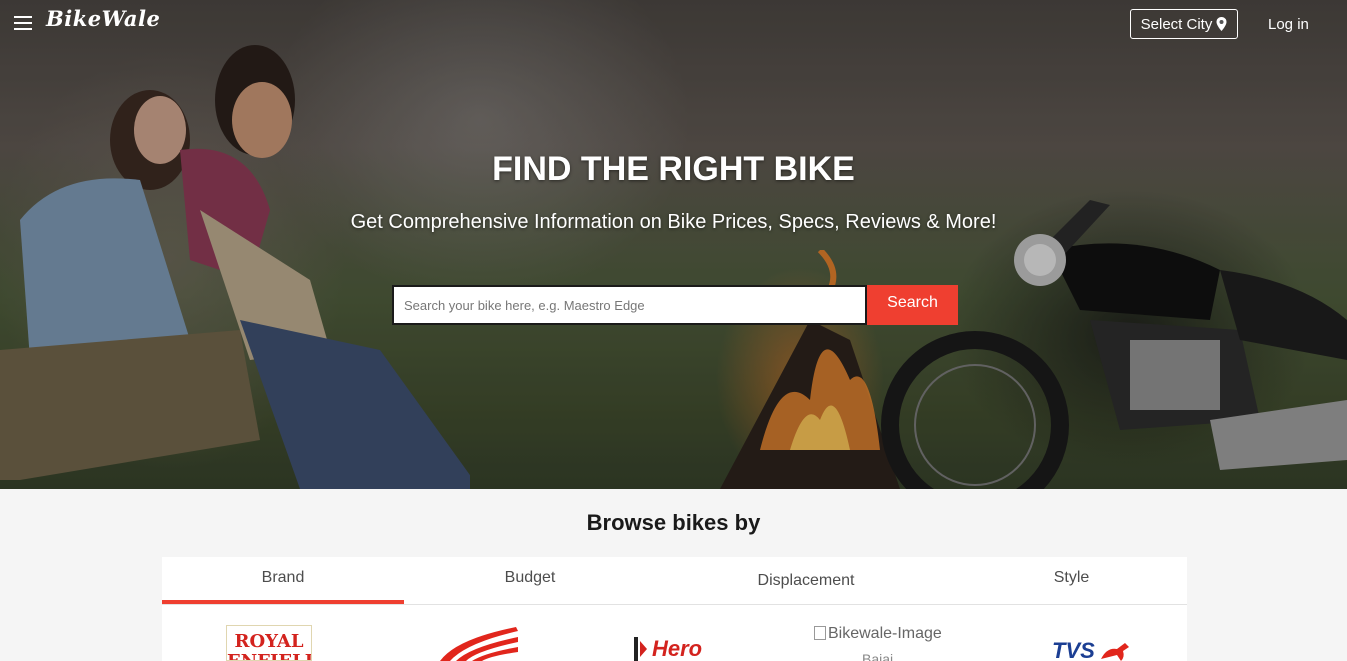  I want to click on browse-section-title: Browse bikes by, so click(673, 522).